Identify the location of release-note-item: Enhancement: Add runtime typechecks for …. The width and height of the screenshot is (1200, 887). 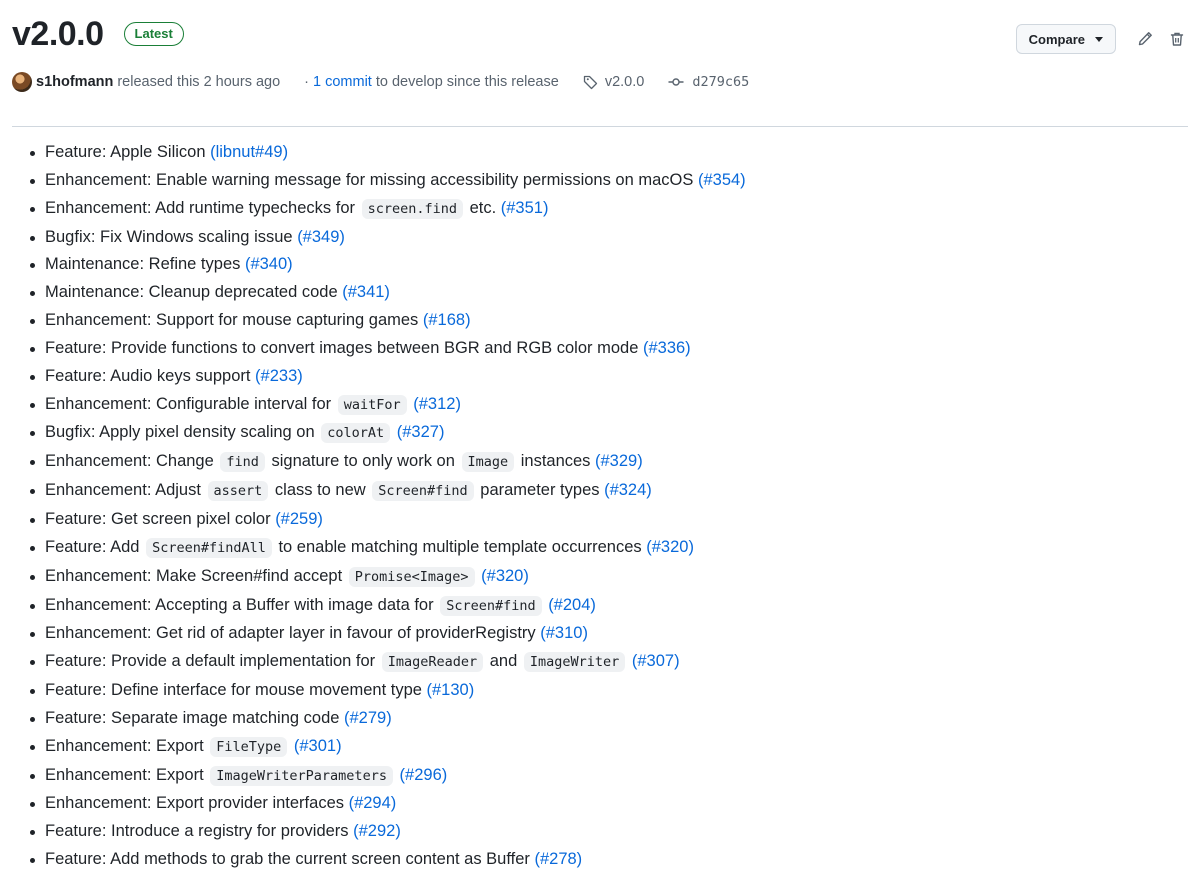
(615, 209).